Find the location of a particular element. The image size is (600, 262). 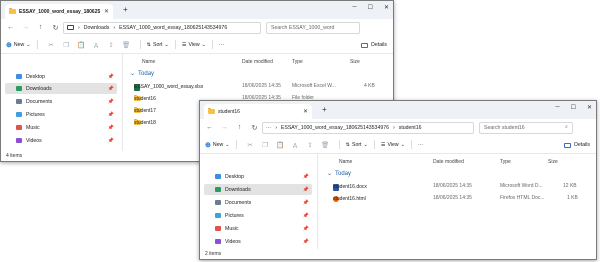

file-date: 18/06/2025 14:35 is located at coordinates (452, 186).